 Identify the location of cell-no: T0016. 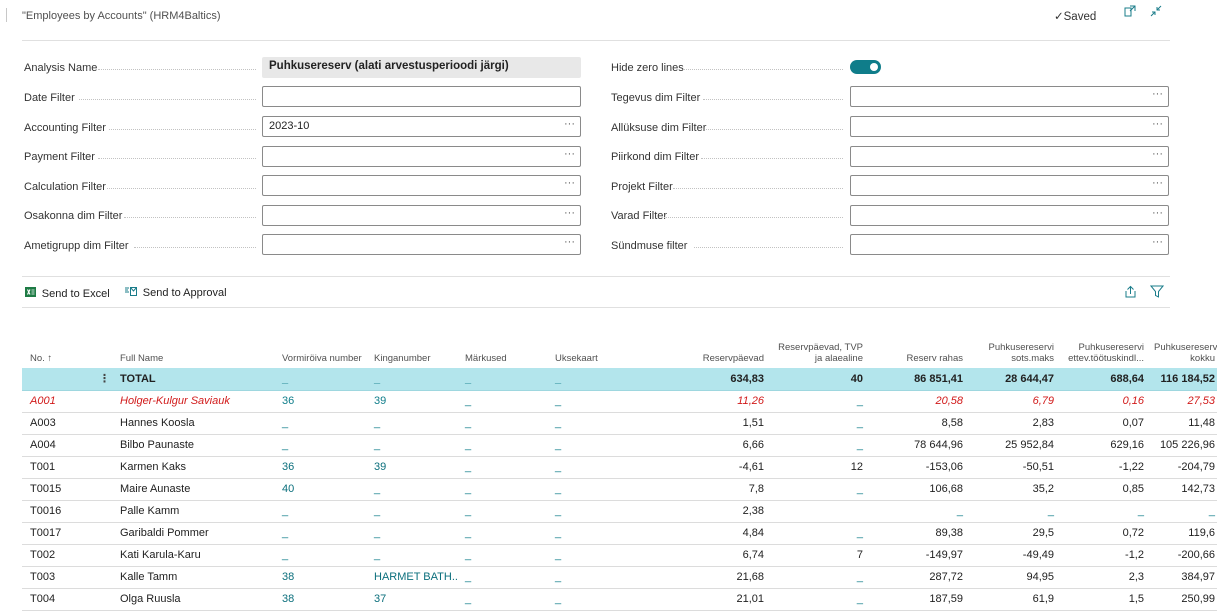
(67, 511).